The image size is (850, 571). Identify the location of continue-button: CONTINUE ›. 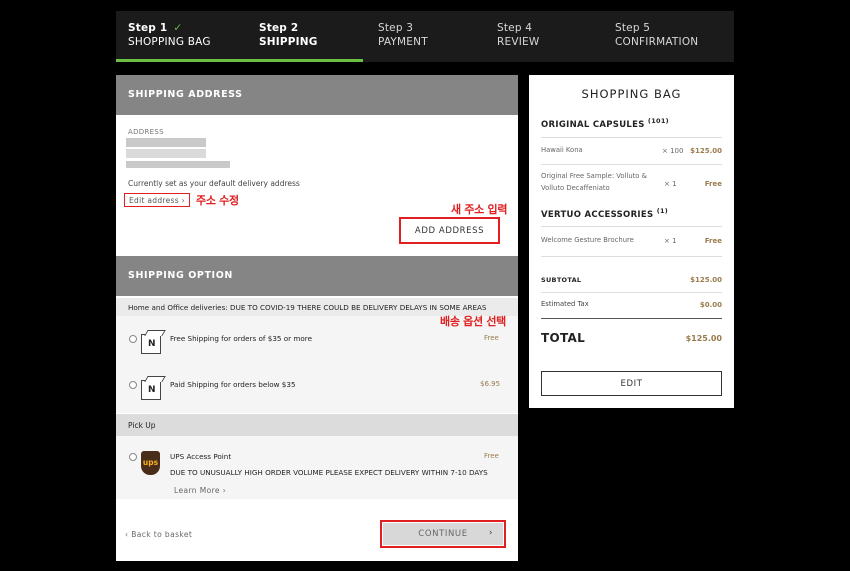
(443, 534).